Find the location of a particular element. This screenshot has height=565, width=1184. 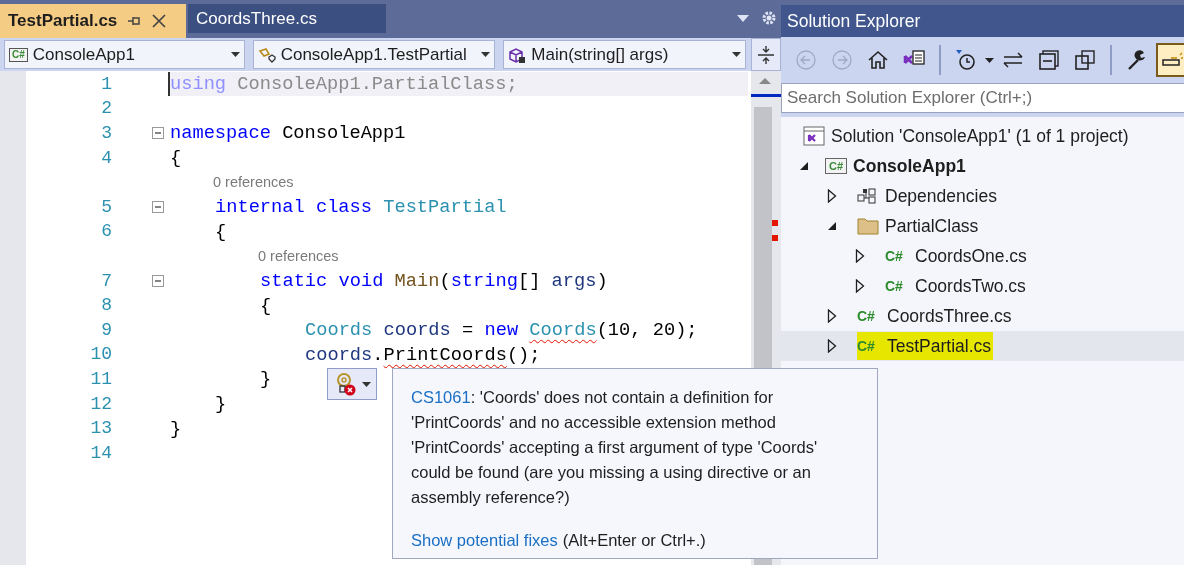

keyword: static void is located at coordinates (322, 281).